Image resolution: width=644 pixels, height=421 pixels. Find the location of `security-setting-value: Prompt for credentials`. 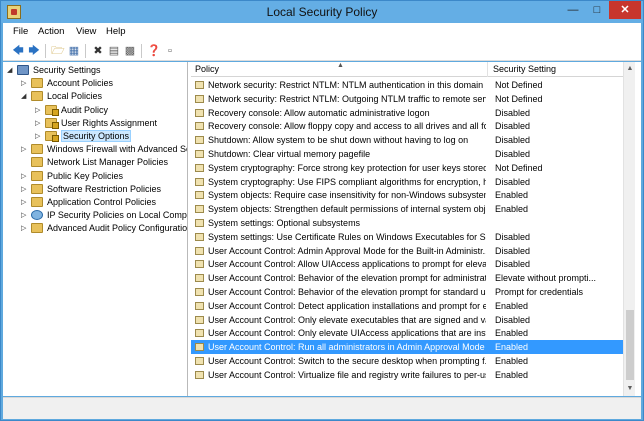

security-setting-value: Prompt for credentials is located at coordinates (539, 291).